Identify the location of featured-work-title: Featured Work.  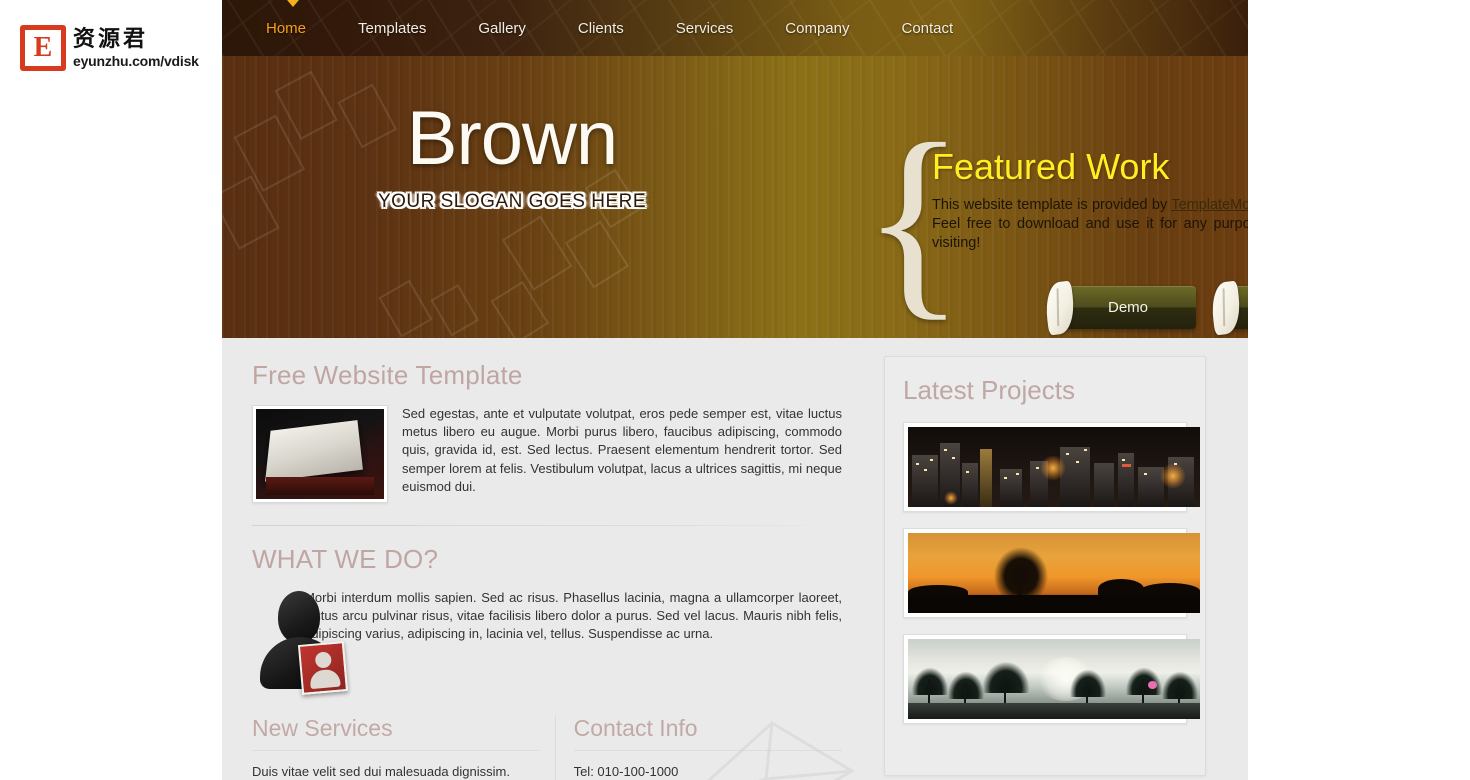
(1051, 166).